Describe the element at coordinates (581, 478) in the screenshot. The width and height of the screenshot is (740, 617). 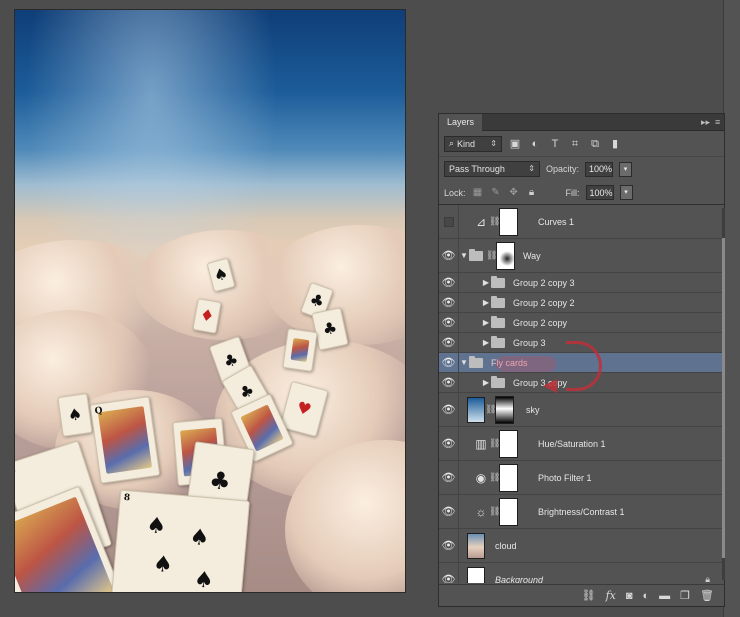
I see `layer-row: 👁︎ ◉ ⛓ Photo Filter 1` at that location.